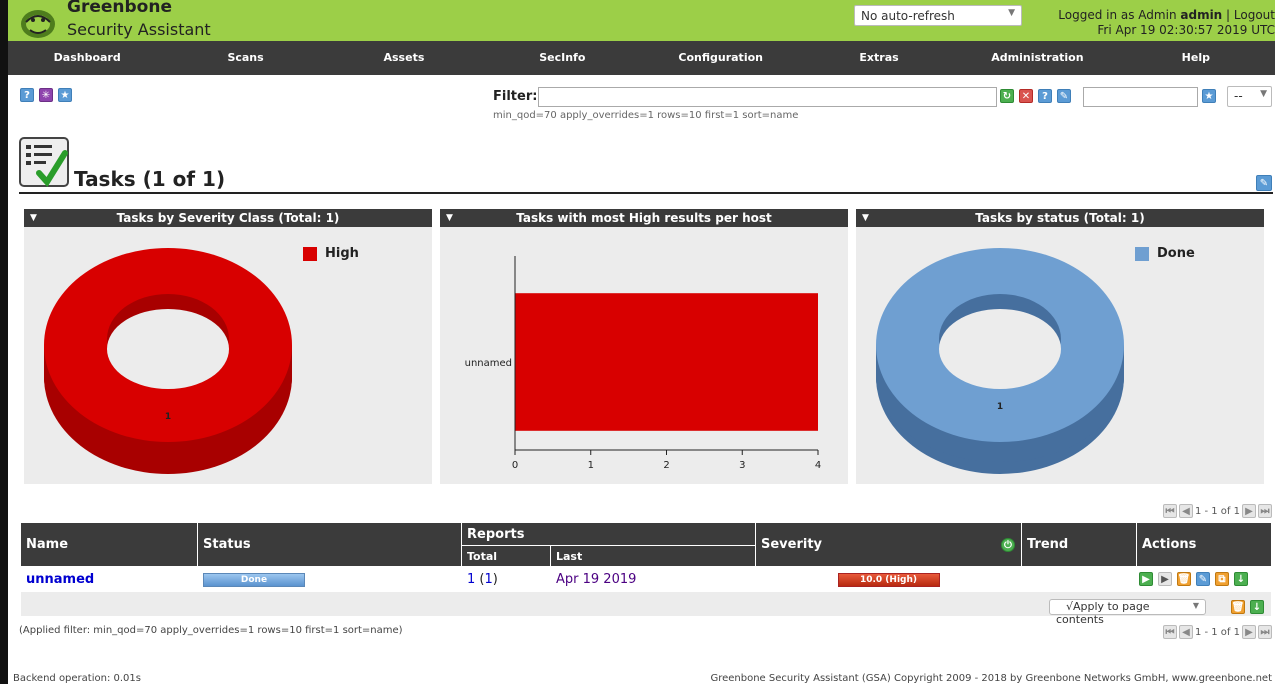 Image resolution: width=1275 pixels, height=684 pixels. I want to click on filter-help-icon: ?, so click(1045, 96).